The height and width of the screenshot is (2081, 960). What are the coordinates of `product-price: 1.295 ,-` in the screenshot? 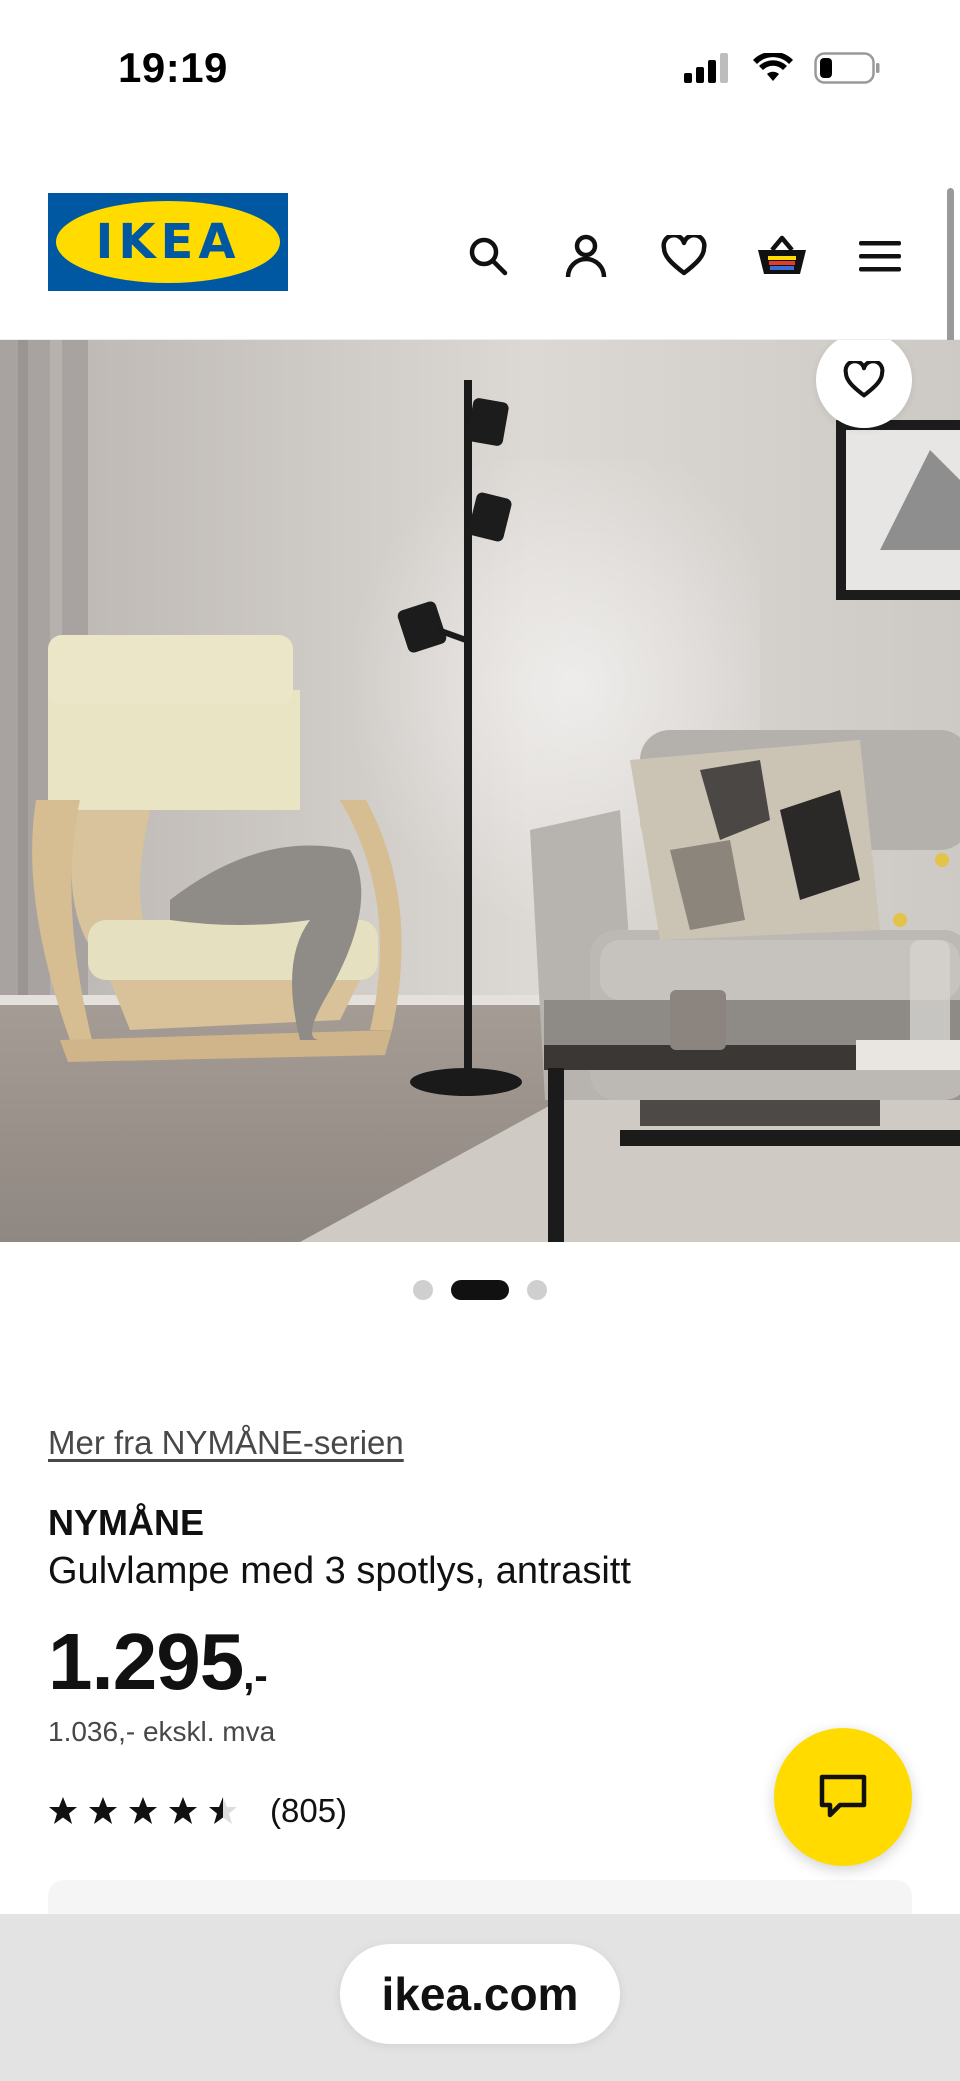 It's located at (158, 1662).